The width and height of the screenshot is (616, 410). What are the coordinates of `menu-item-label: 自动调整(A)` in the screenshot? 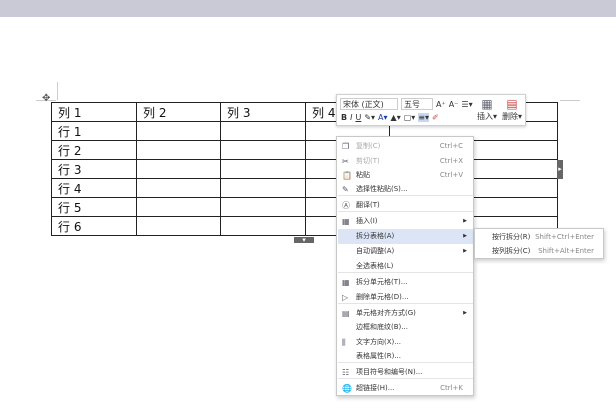 It's located at (375, 251).